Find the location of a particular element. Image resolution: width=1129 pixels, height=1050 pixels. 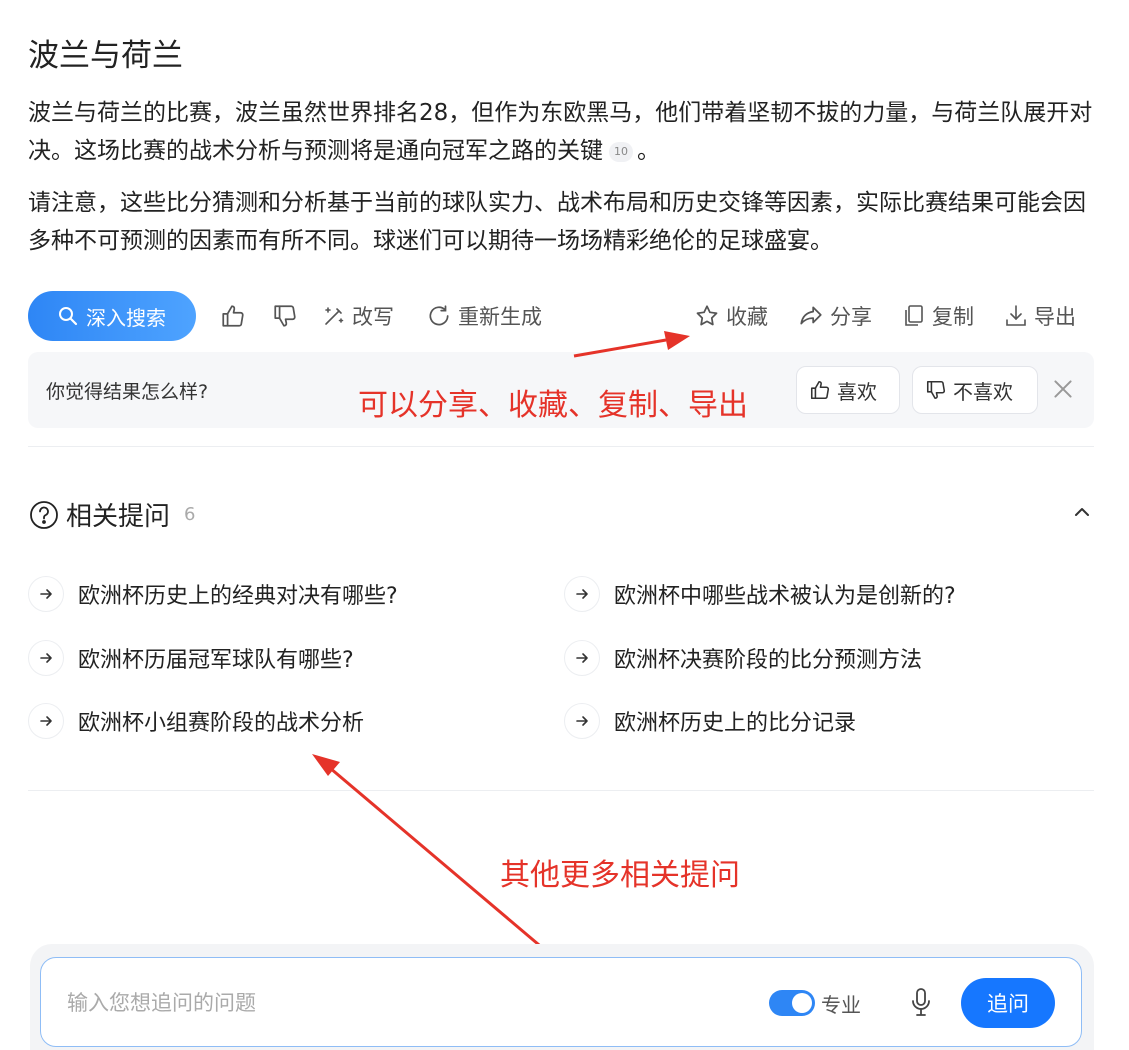

regenerate-button: 重新生成 is located at coordinates (484, 316).